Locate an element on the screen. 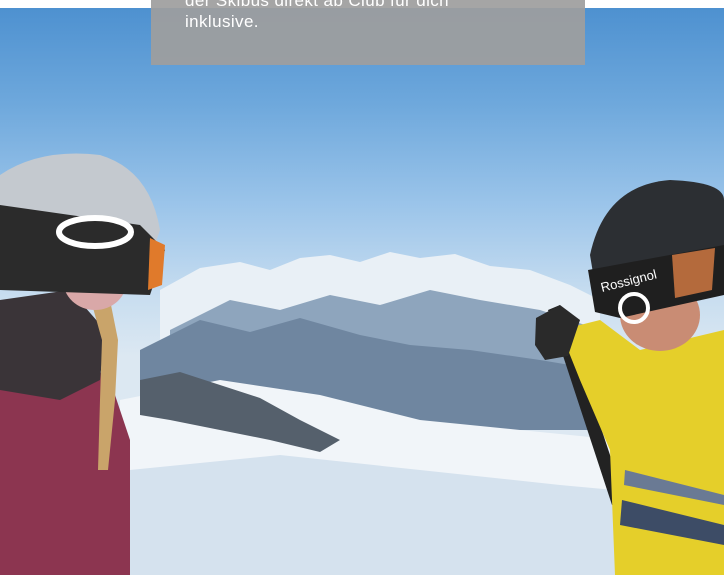  caption-line-1: der Skibus direkt ab Club für dich is located at coordinates (317, 5).